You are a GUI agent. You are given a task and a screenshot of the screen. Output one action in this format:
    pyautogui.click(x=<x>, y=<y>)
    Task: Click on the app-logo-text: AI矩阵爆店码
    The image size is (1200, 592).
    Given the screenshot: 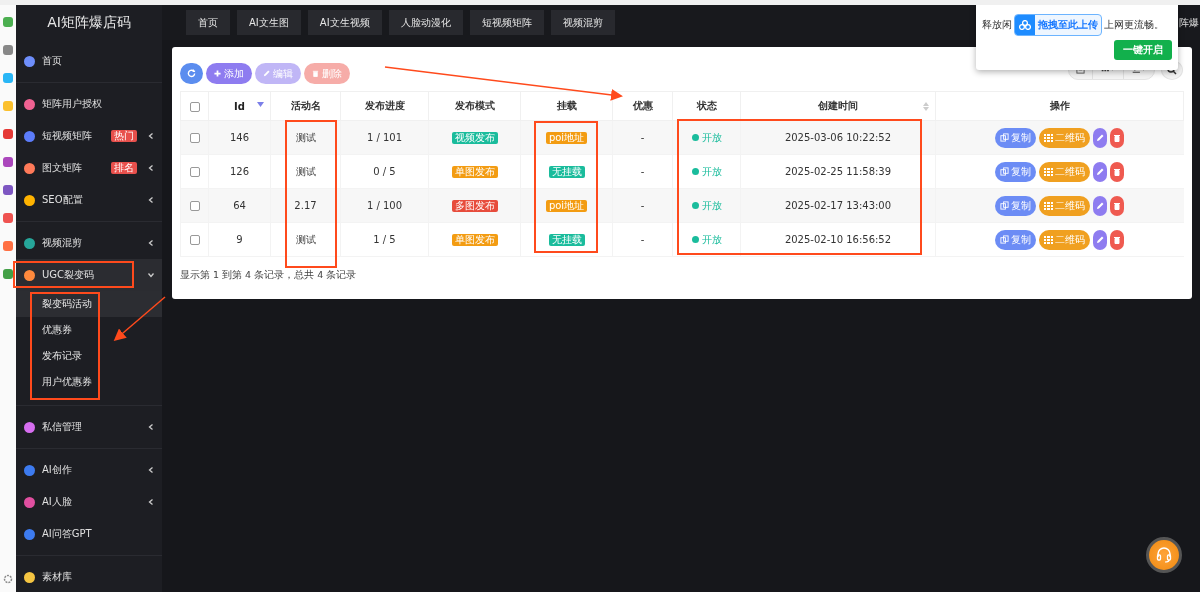 What is the action you would take?
    pyautogui.click(x=89, y=22)
    